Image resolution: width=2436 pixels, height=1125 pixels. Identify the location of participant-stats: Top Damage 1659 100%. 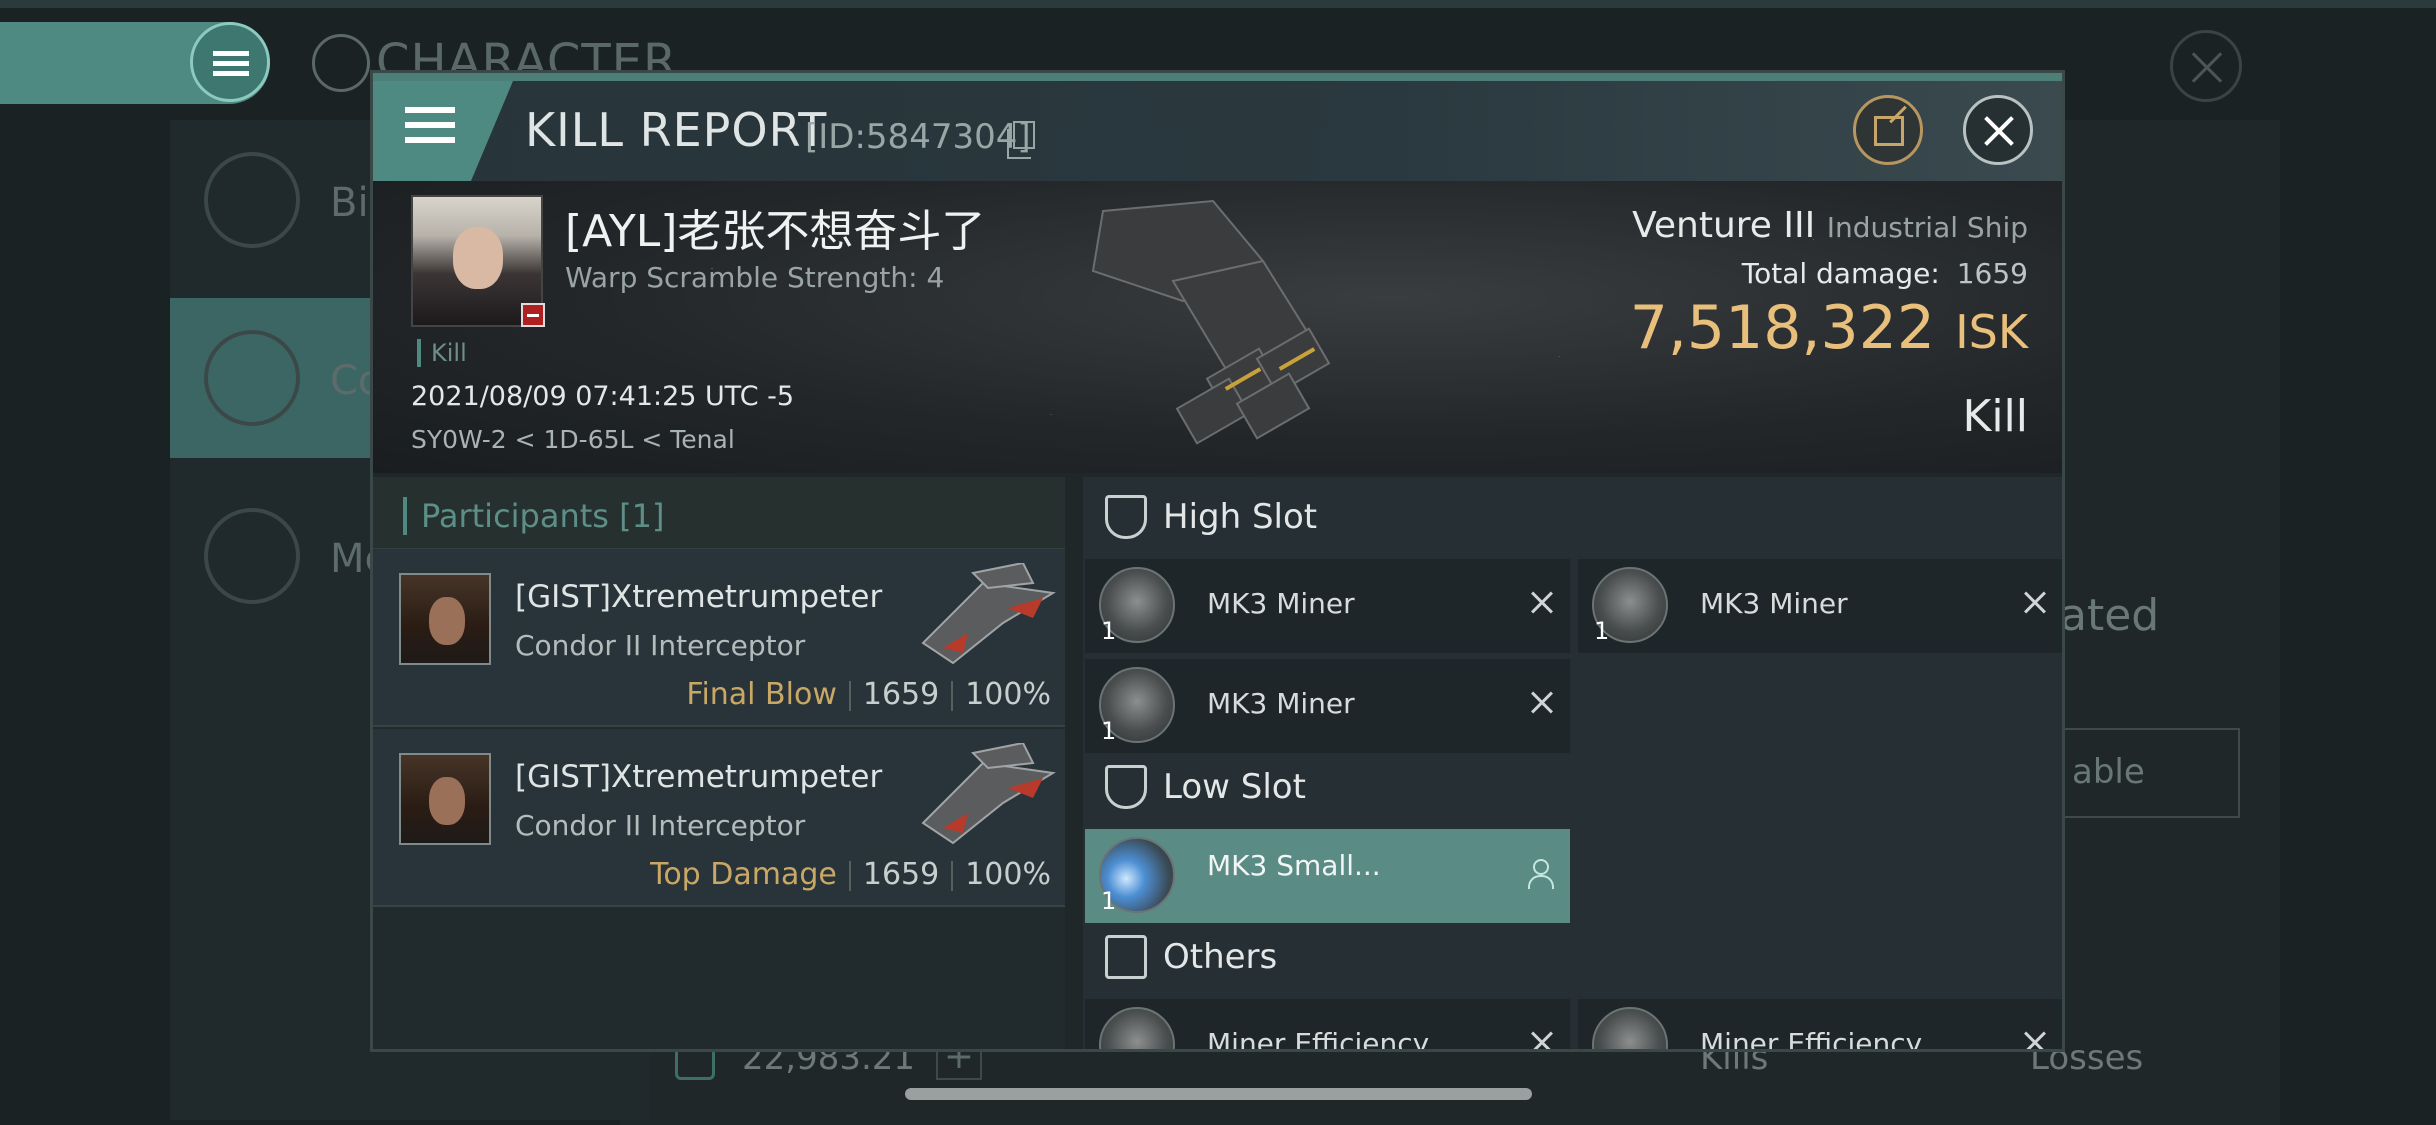
(850, 874).